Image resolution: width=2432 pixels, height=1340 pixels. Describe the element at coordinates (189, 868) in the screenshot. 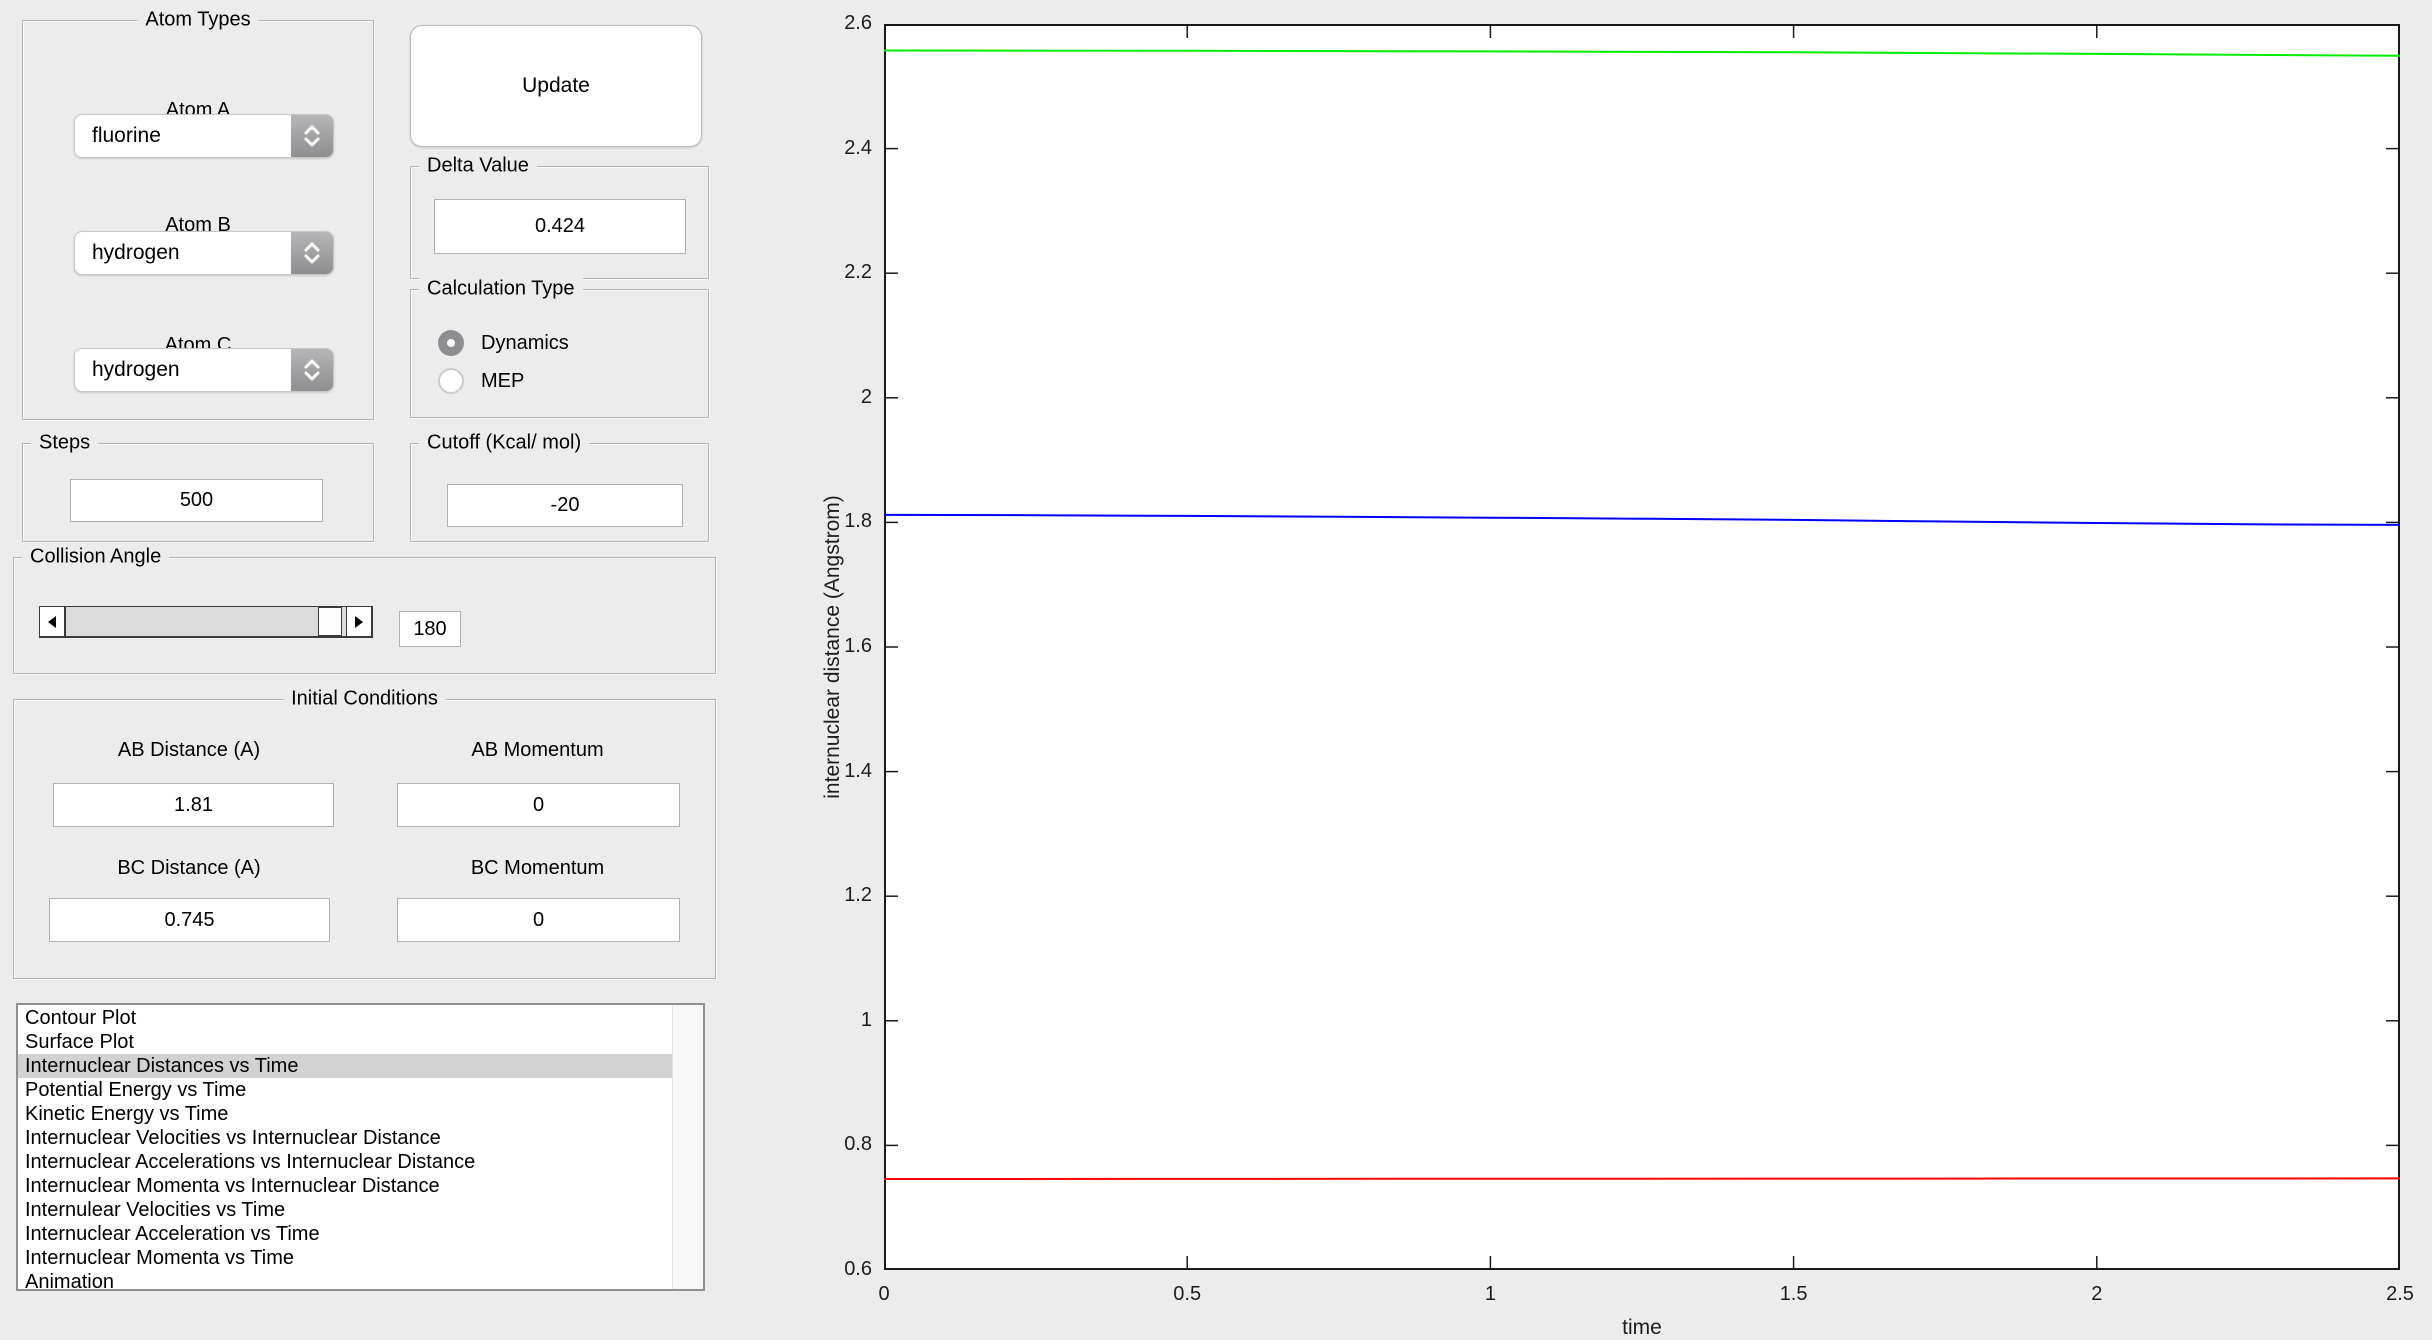

I see `bc-distance-label: BC Distance (A)` at that location.